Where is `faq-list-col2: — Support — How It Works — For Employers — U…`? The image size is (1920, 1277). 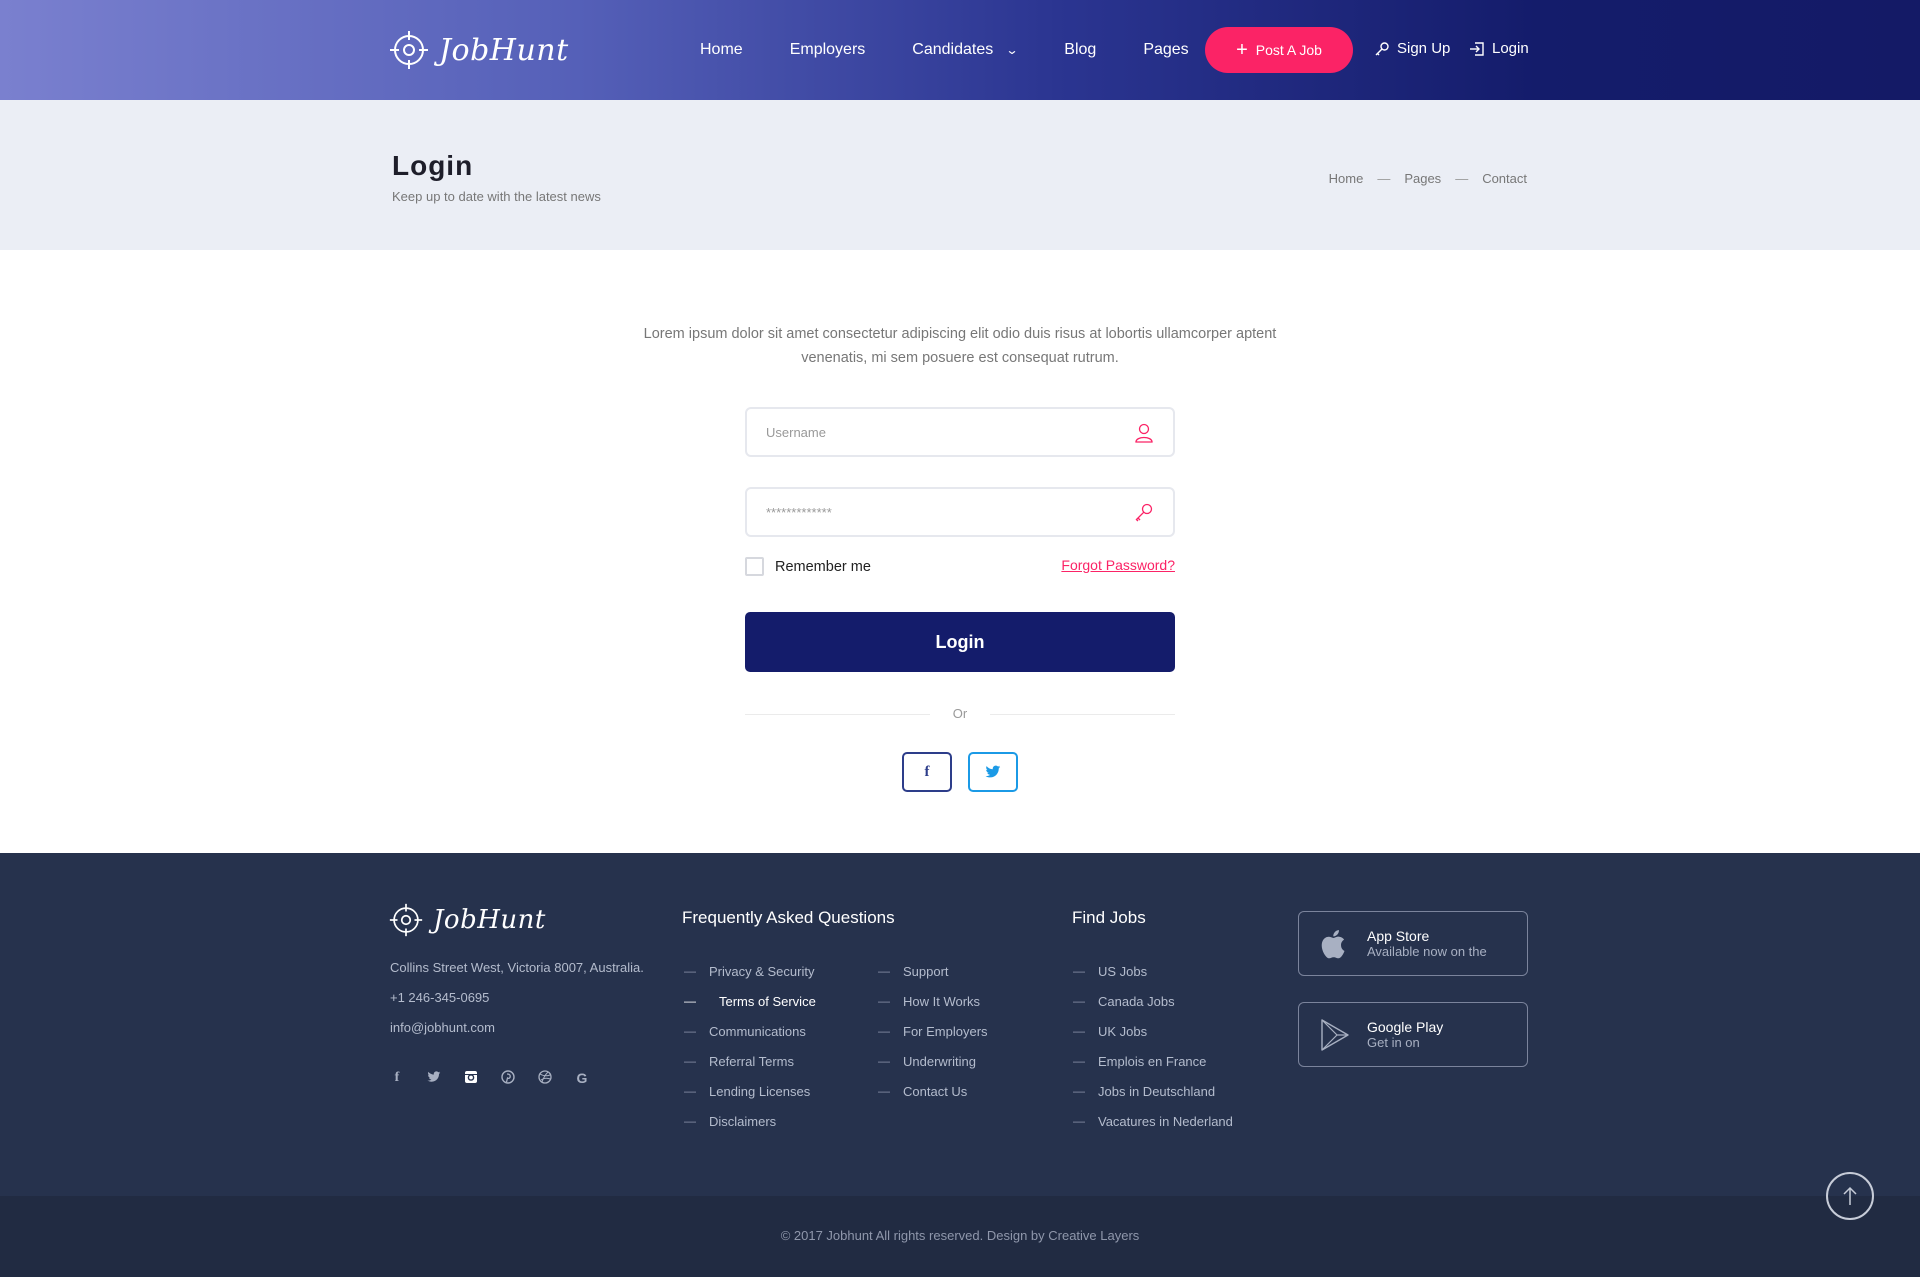 faq-list-col2: — Support — How It Works — For Employers — U… is located at coordinates (933, 1031).